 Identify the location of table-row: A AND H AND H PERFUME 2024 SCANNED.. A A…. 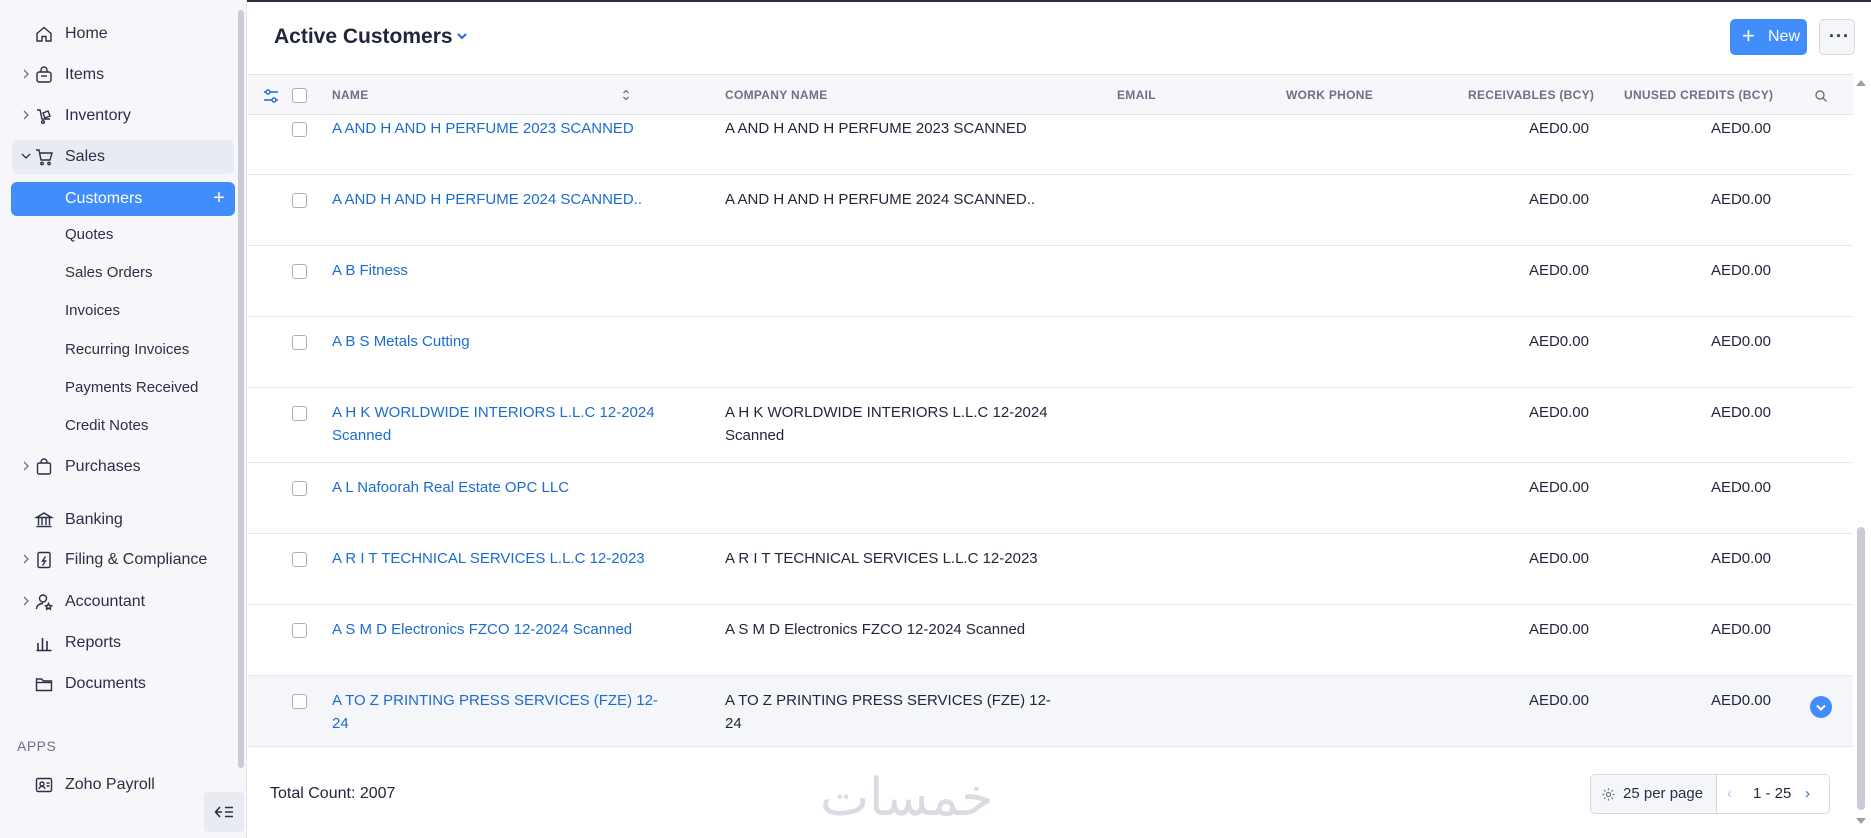
(1050, 210).